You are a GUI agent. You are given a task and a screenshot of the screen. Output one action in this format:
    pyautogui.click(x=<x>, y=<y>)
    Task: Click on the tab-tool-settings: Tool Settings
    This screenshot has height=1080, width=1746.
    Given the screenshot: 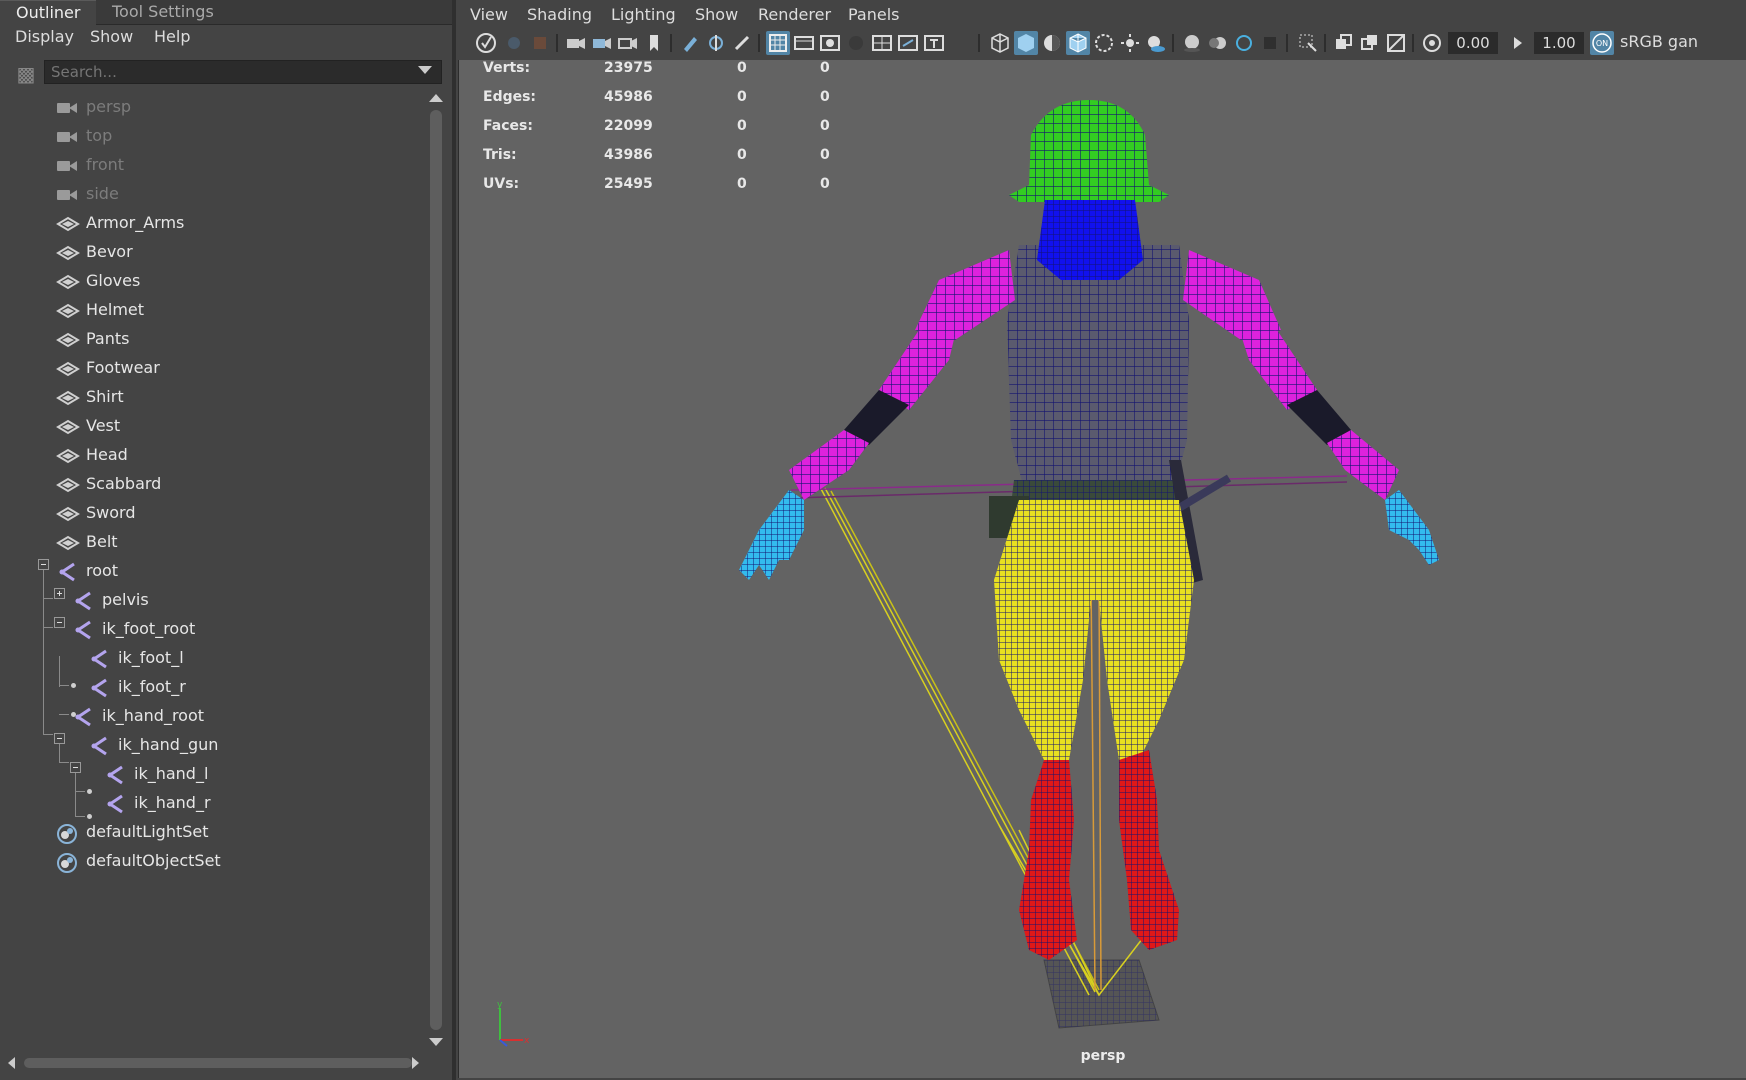 What is the action you would take?
    pyautogui.click(x=163, y=12)
    